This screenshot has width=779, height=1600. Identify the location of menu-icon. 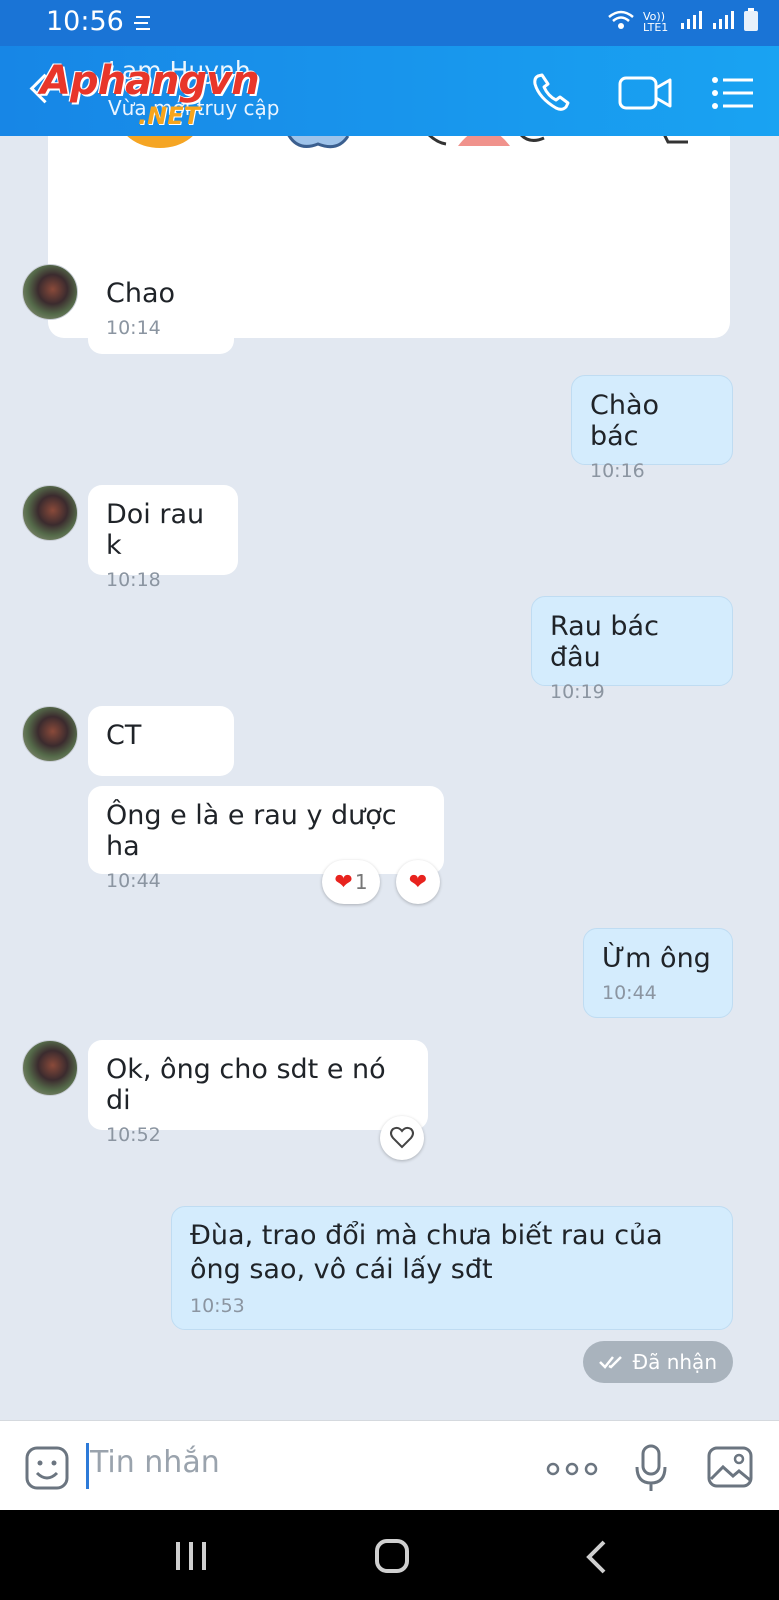
(733, 93).